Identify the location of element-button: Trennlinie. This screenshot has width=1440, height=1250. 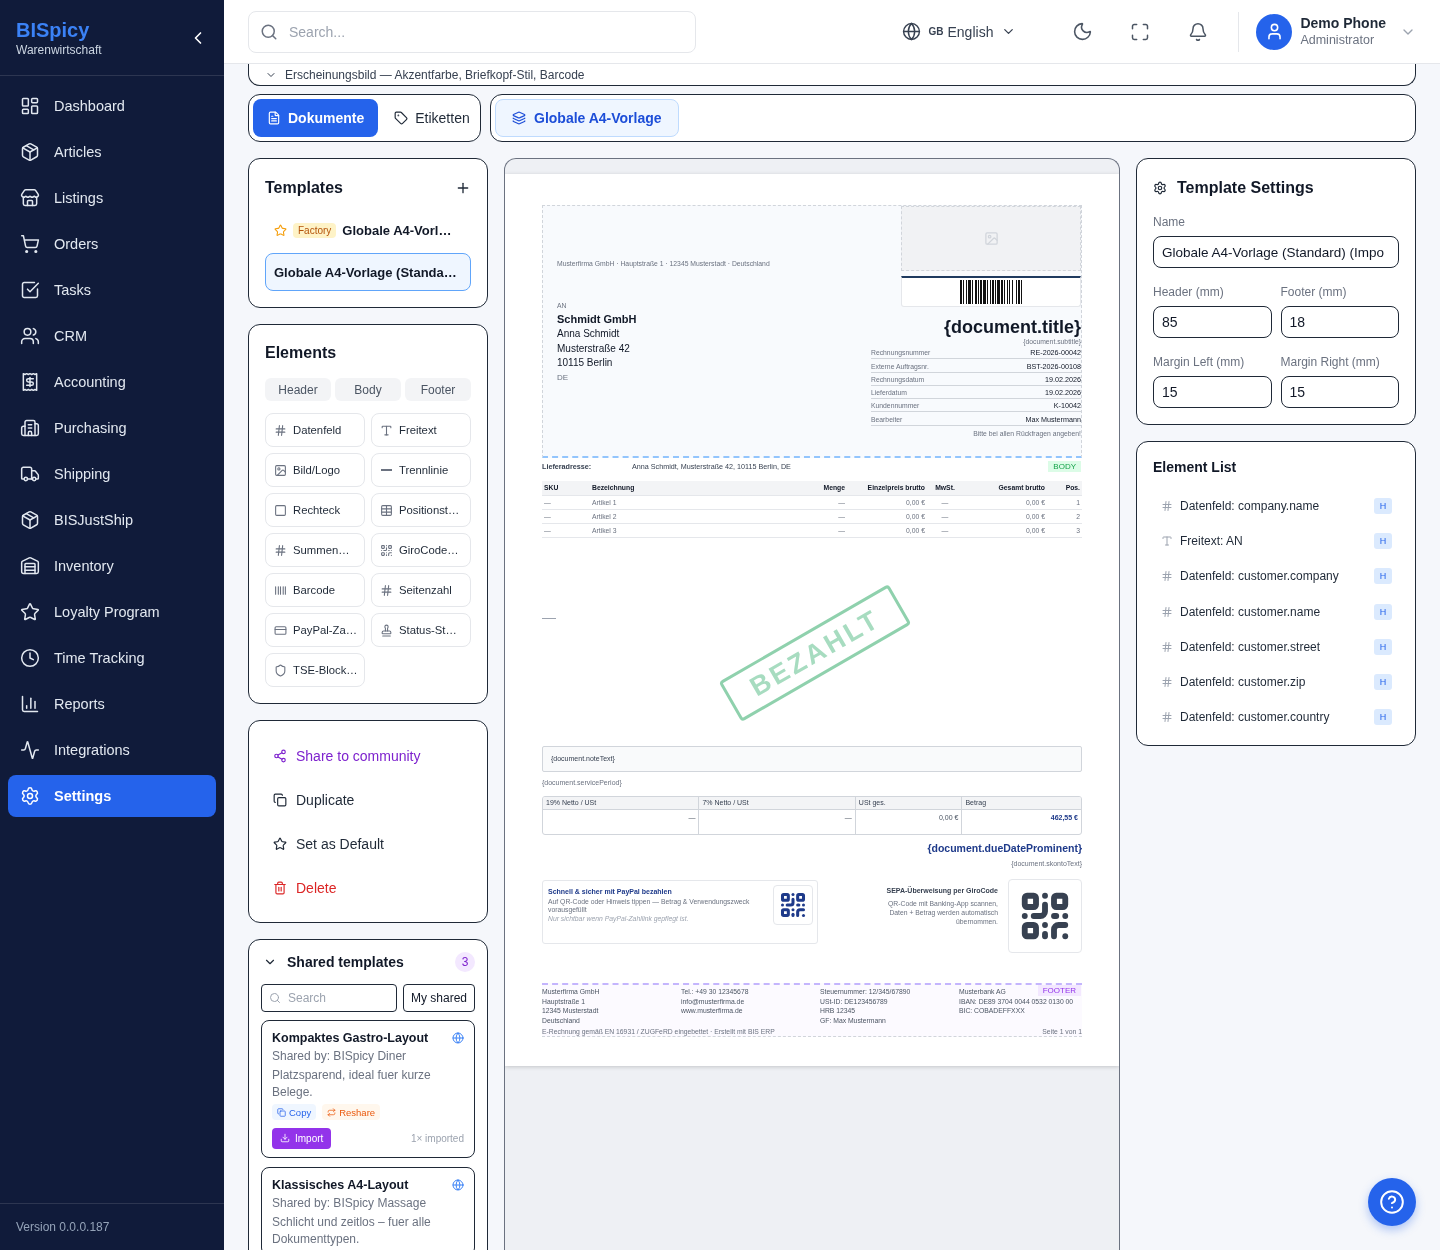
(421, 470).